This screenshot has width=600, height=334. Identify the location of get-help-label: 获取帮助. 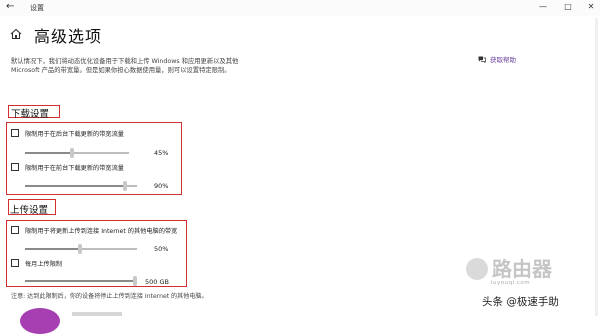
(503, 60).